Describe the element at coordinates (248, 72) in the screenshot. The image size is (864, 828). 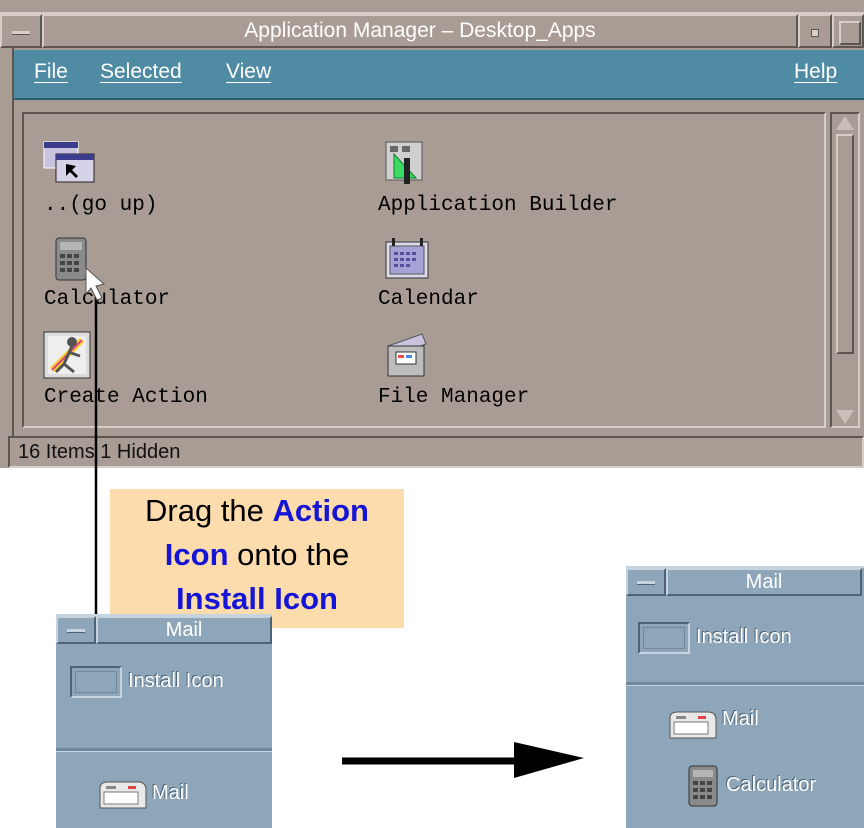
I see `menu-view: View` at that location.